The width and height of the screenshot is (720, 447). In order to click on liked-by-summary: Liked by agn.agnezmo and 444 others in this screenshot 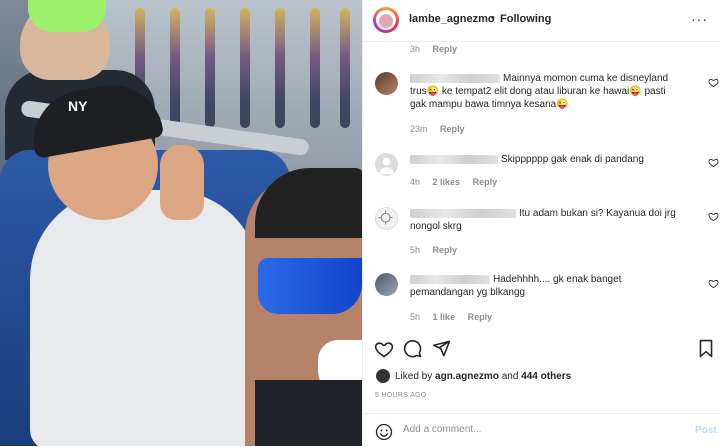, I will do `click(483, 376)`.